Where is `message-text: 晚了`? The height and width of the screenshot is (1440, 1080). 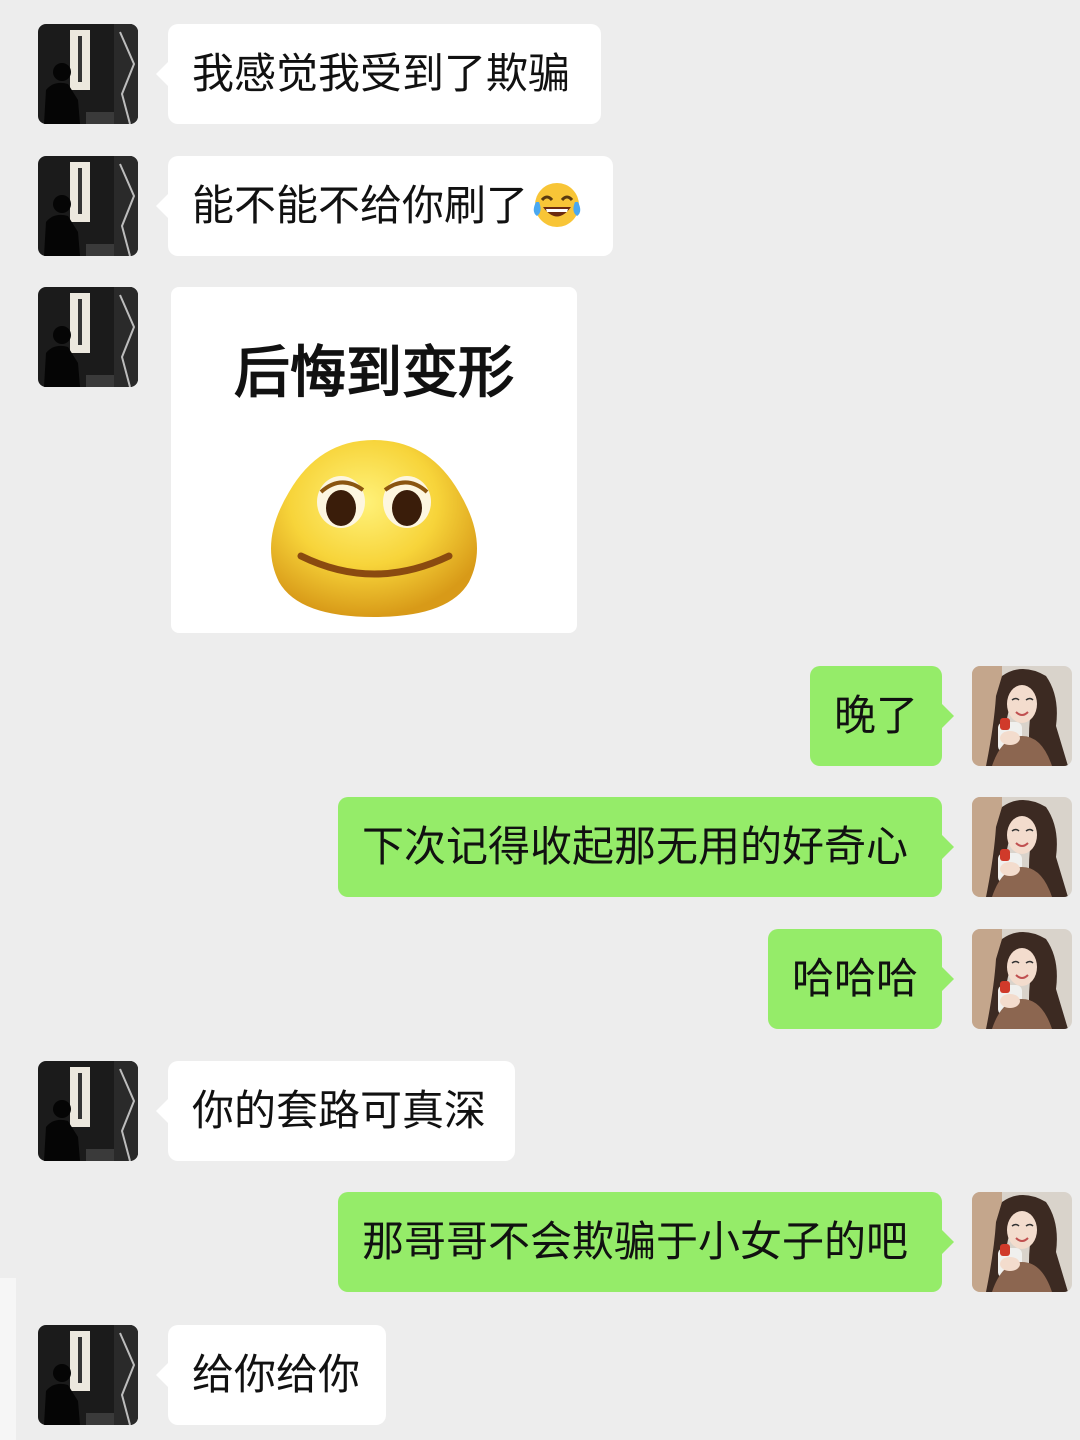
message-text: 晚了 is located at coordinates (876, 715).